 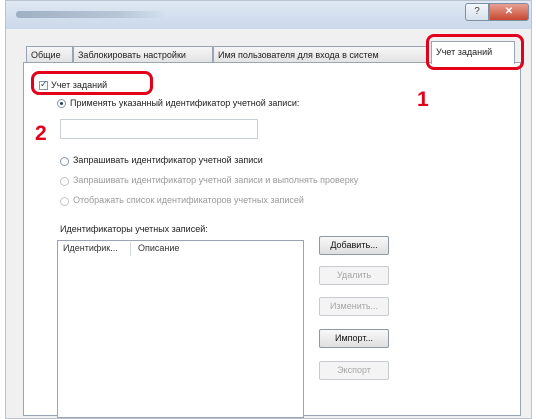 What do you see at coordinates (61, 103) in the screenshot?
I see `apply-id-radio` at bounding box center [61, 103].